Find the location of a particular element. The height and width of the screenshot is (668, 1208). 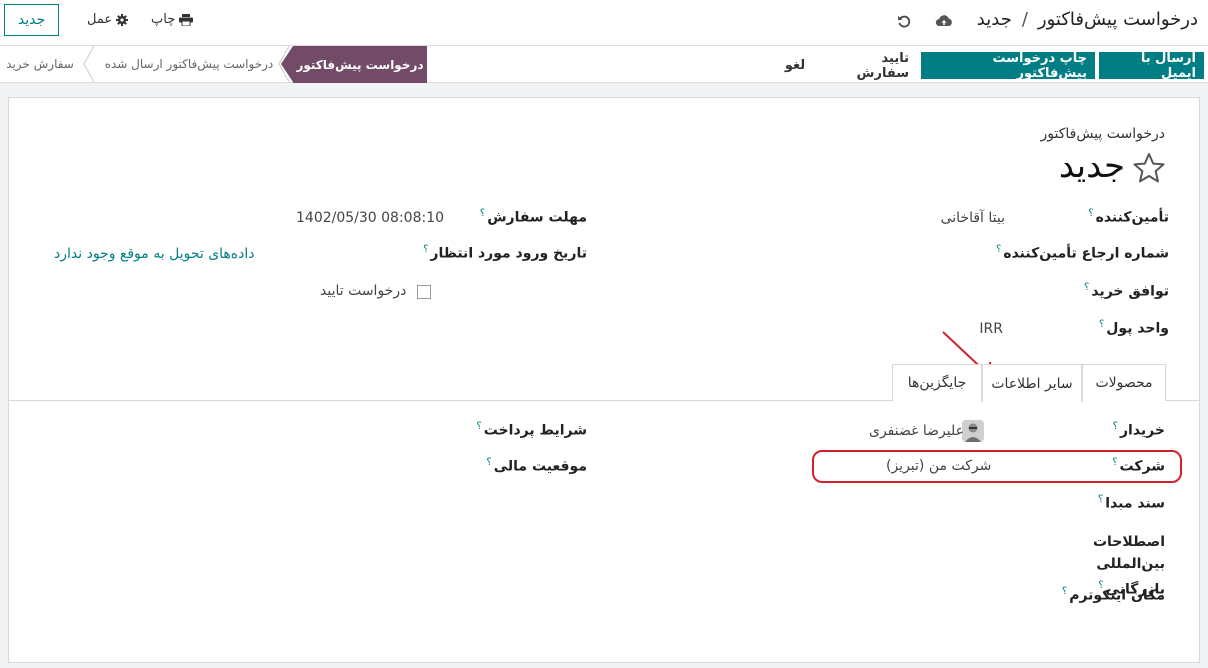

stage-rfq: درخواست پیش‌فاکتور is located at coordinates (354, 64).